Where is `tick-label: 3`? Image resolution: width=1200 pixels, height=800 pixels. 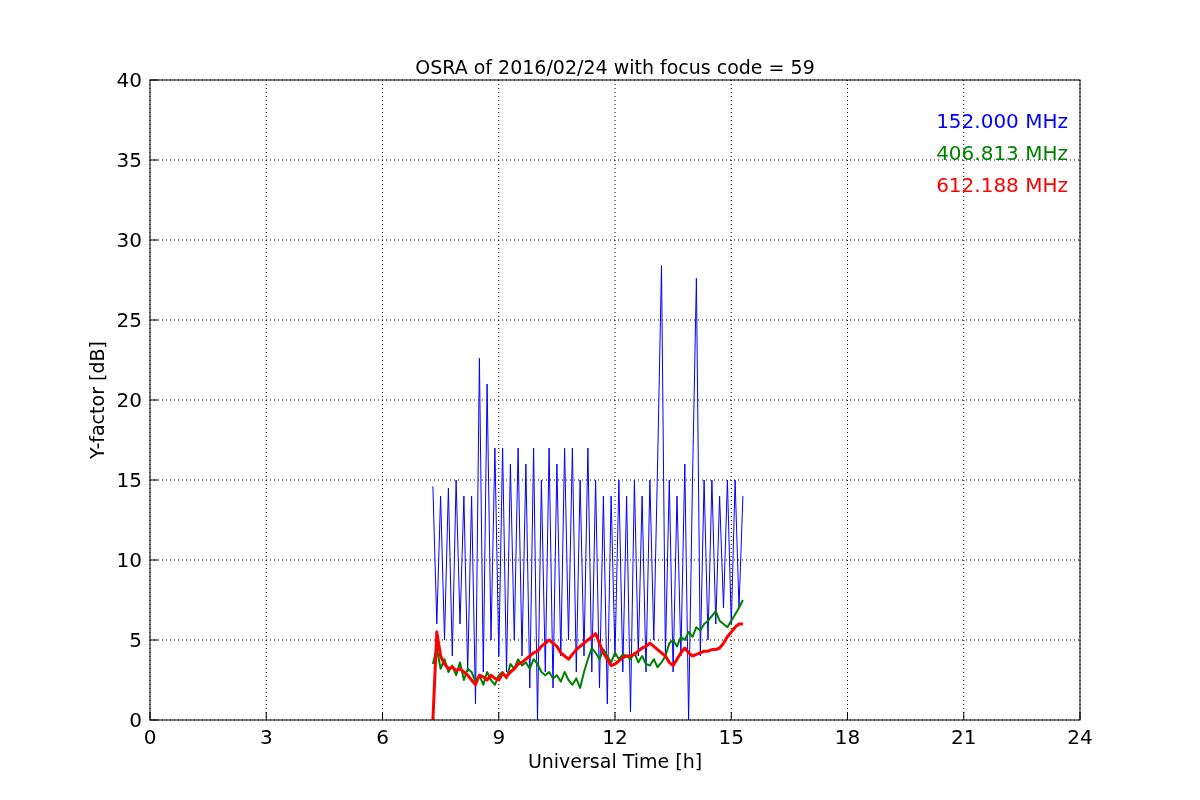
tick-label: 3 is located at coordinates (266, 737).